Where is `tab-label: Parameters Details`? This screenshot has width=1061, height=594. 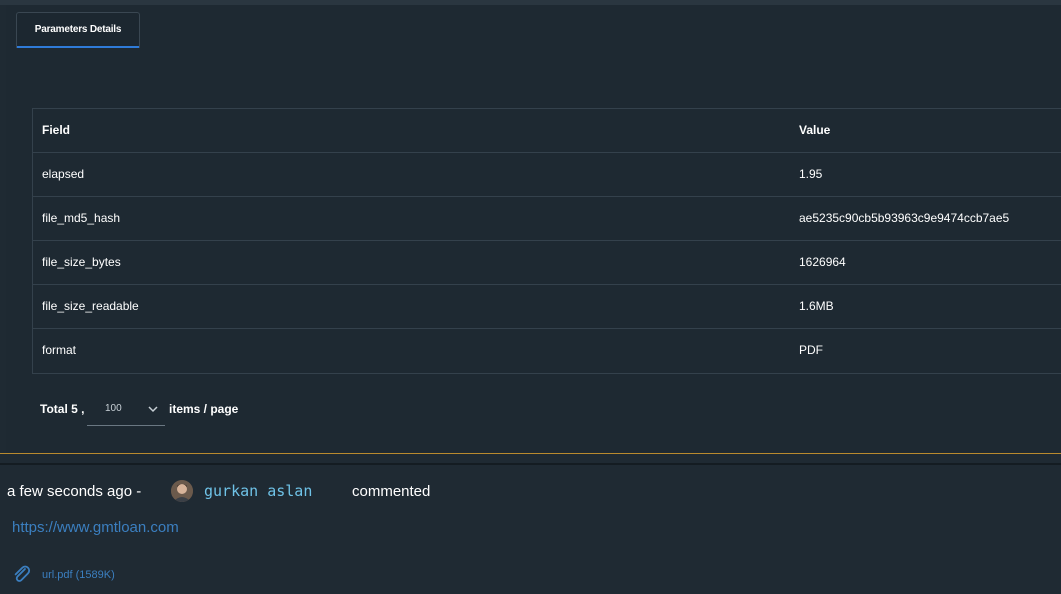 tab-label: Parameters Details is located at coordinates (78, 29).